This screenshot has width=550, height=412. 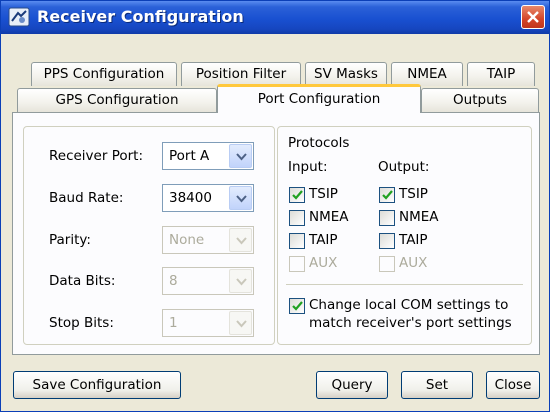 I want to click on receiver-port-select: Port A, so click(x=208, y=156).